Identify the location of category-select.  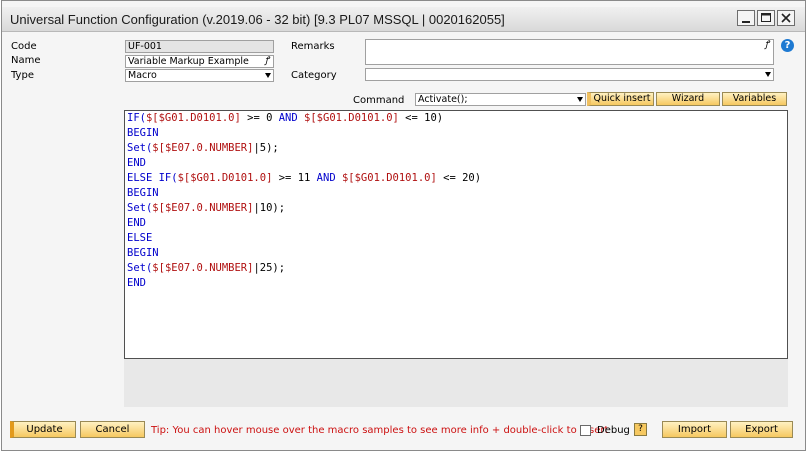
(569, 74).